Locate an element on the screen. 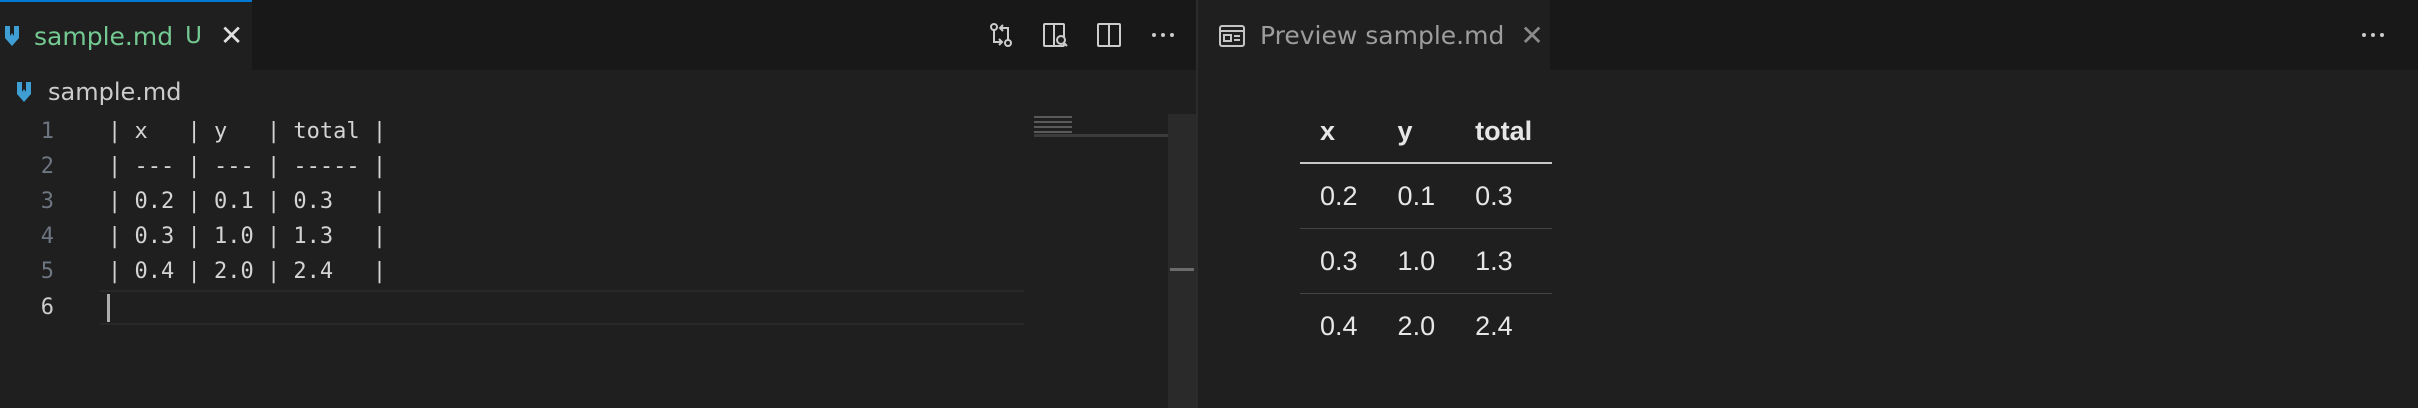 The height and width of the screenshot is (408, 2418). editor-line: 1 | x | y | total | is located at coordinates (515, 131).